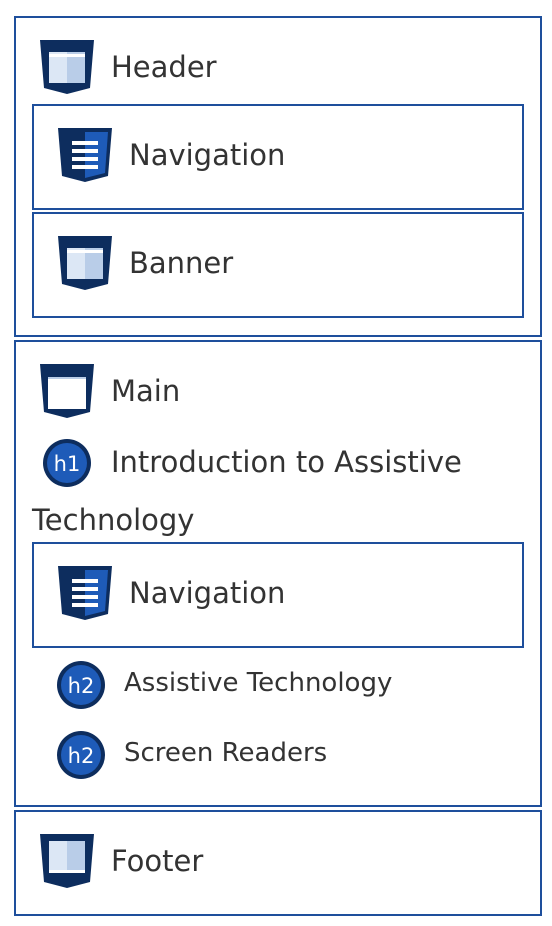 The width and height of the screenshot is (552, 926). I want to click on banner-label: Banner, so click(181, 263).